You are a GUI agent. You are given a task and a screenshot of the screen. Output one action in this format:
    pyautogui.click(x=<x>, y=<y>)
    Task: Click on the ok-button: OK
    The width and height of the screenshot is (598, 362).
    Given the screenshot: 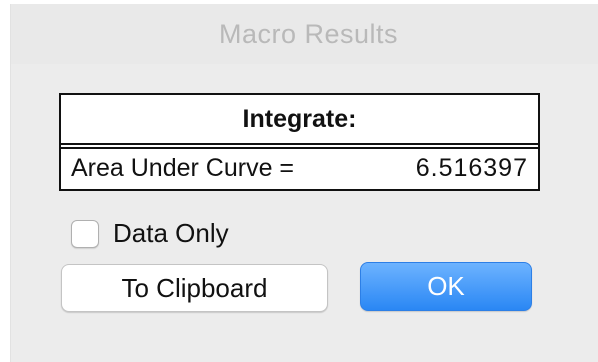 What is the action you would take?
    pyautogui.click(x=446, y=286)
    